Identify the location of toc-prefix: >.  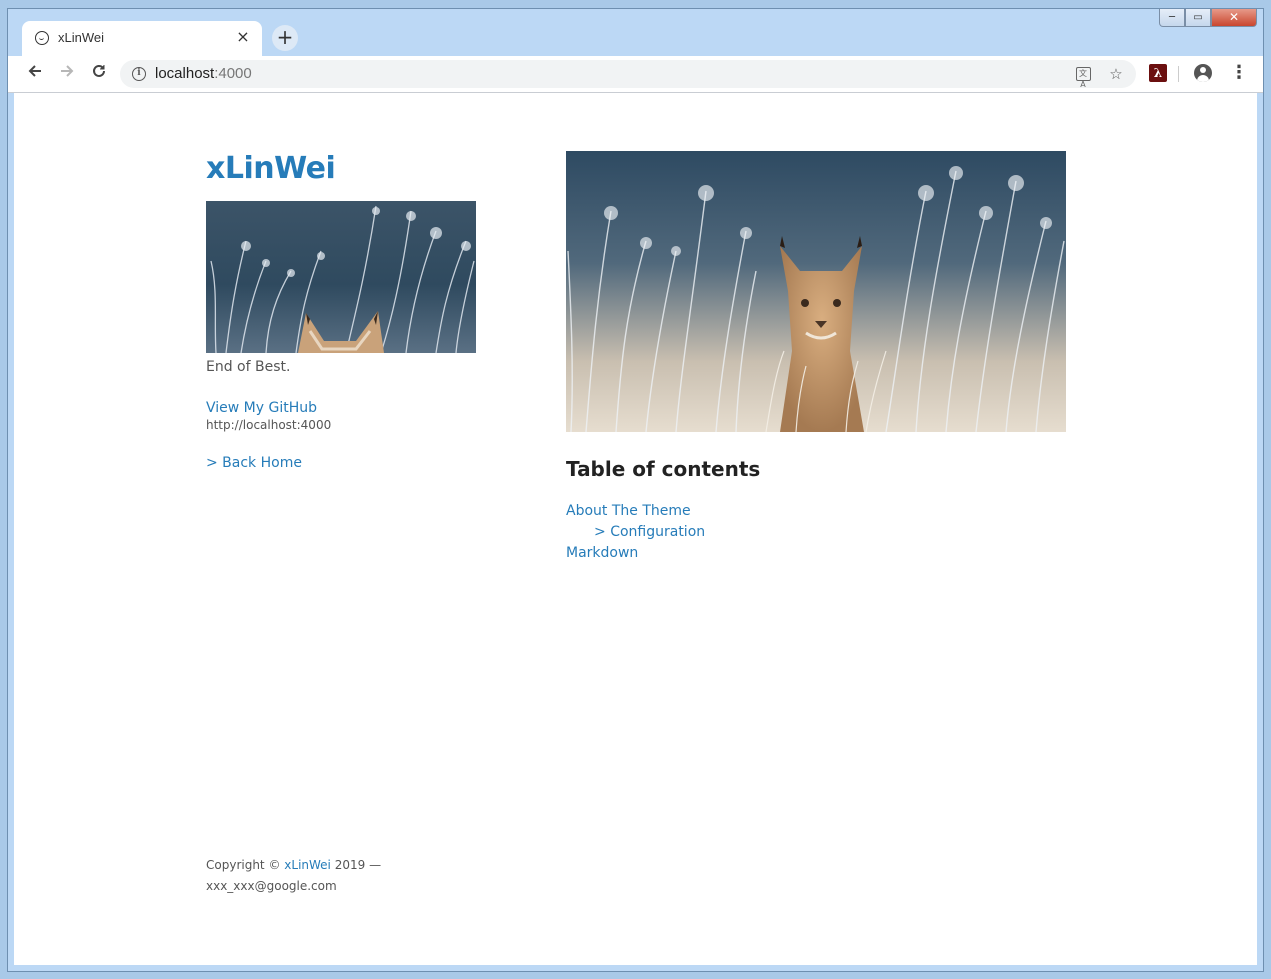
(600, 532).